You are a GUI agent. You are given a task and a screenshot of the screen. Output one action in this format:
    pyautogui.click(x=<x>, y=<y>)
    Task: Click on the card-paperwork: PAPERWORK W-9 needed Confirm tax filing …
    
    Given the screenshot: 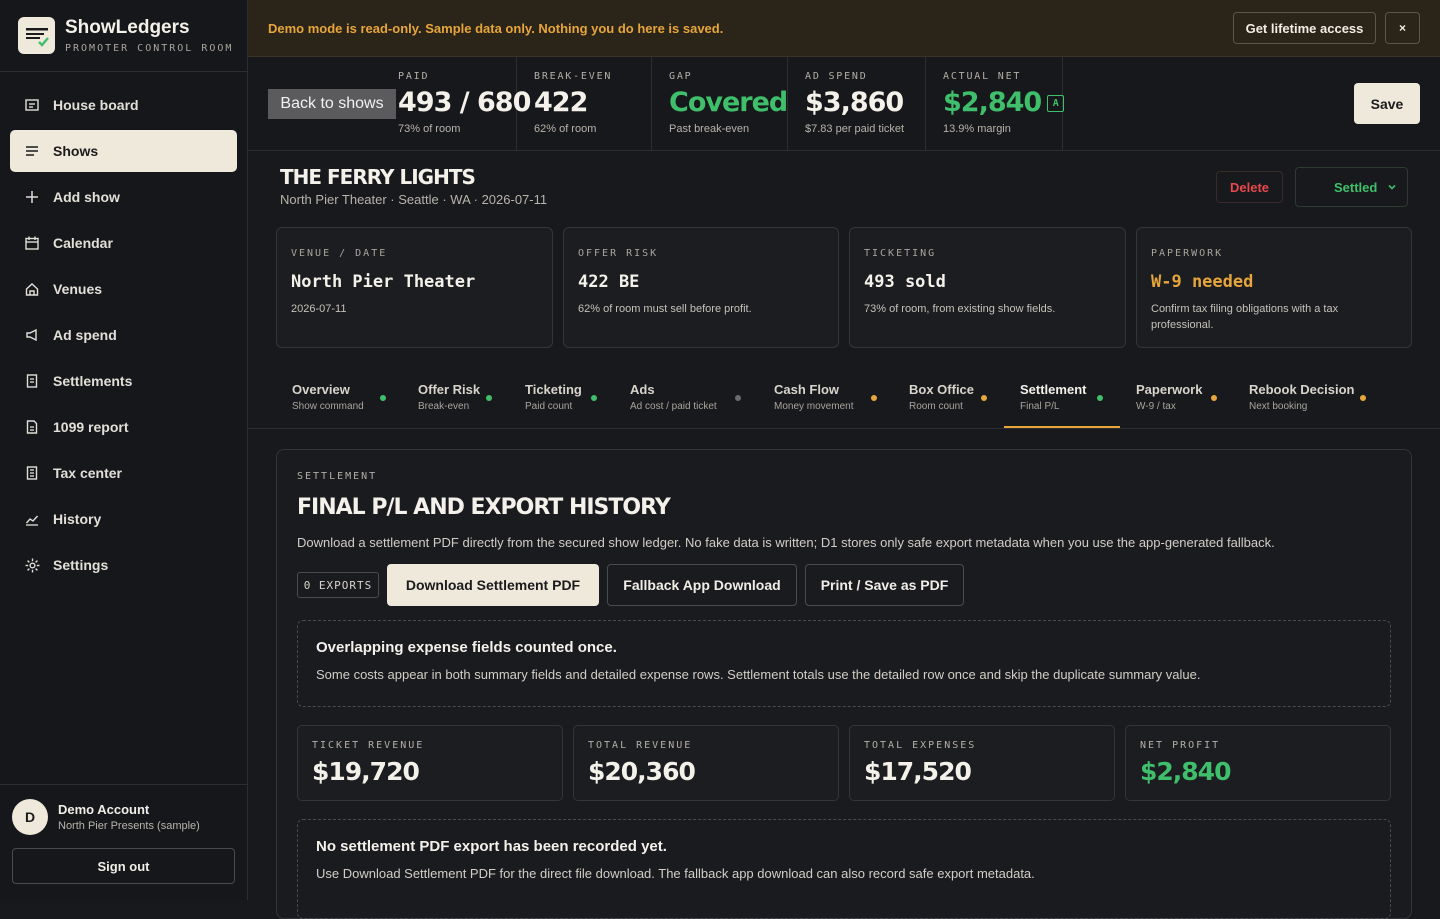 What is the action you would take?
    pyautogui.click(x=1274, y=287)
    